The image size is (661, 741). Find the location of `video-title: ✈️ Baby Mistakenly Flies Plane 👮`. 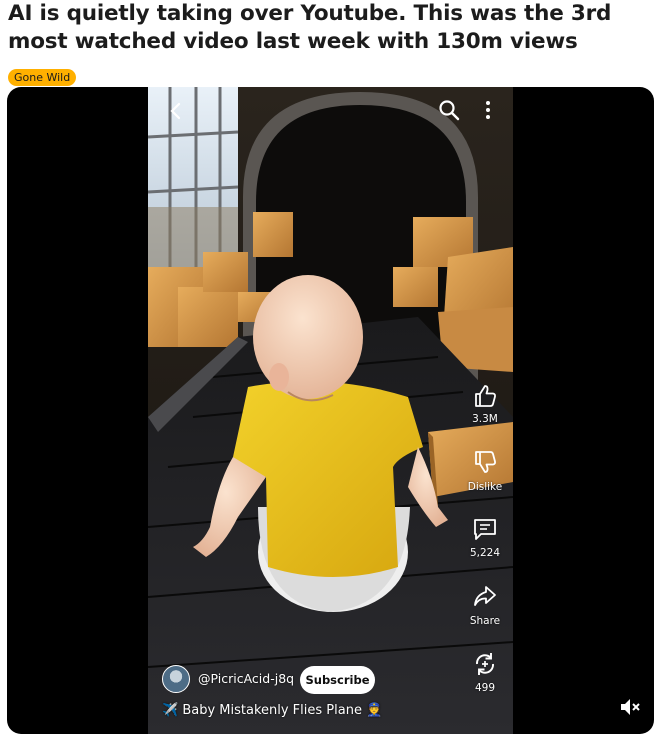

video-title: ✈️ Baby Mistakenly Flies Plane 👮 is located at coordinates (272, 710).